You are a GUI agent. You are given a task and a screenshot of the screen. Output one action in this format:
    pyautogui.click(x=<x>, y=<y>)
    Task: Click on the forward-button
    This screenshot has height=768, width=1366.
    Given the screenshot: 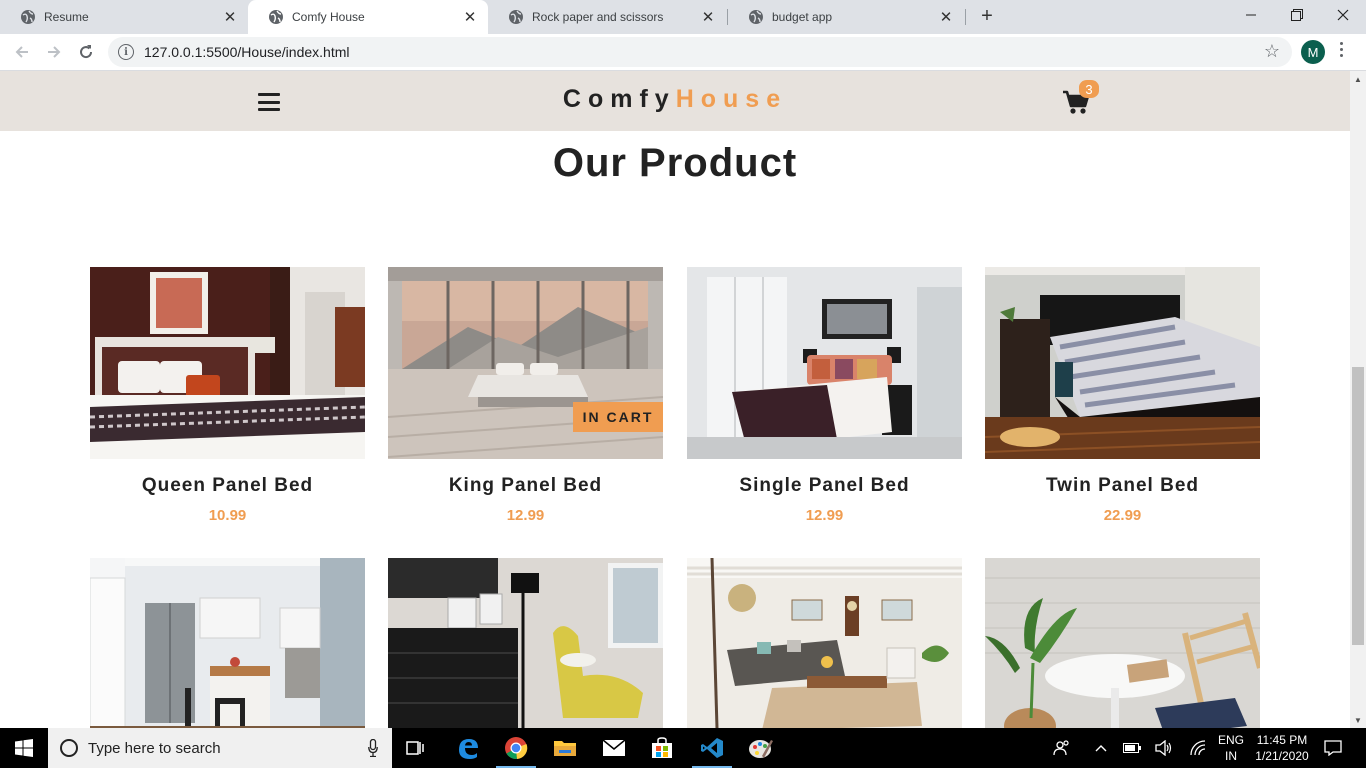 What is the action you would take?
    pyautogui.click(x=54, y=52)
    